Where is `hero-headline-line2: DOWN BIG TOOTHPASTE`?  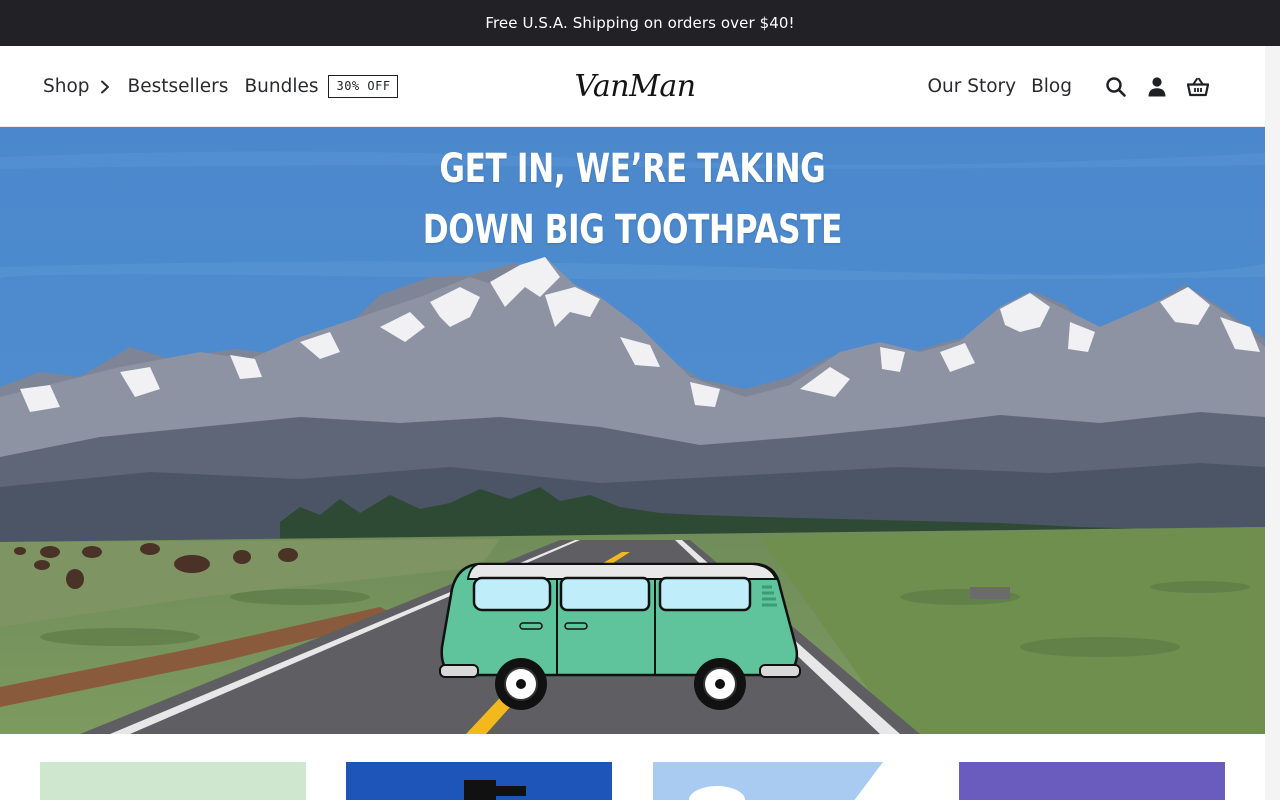 hero-headline-line2: DOWN BIG TOOTHPASTE is located at coordinates (632, 230).